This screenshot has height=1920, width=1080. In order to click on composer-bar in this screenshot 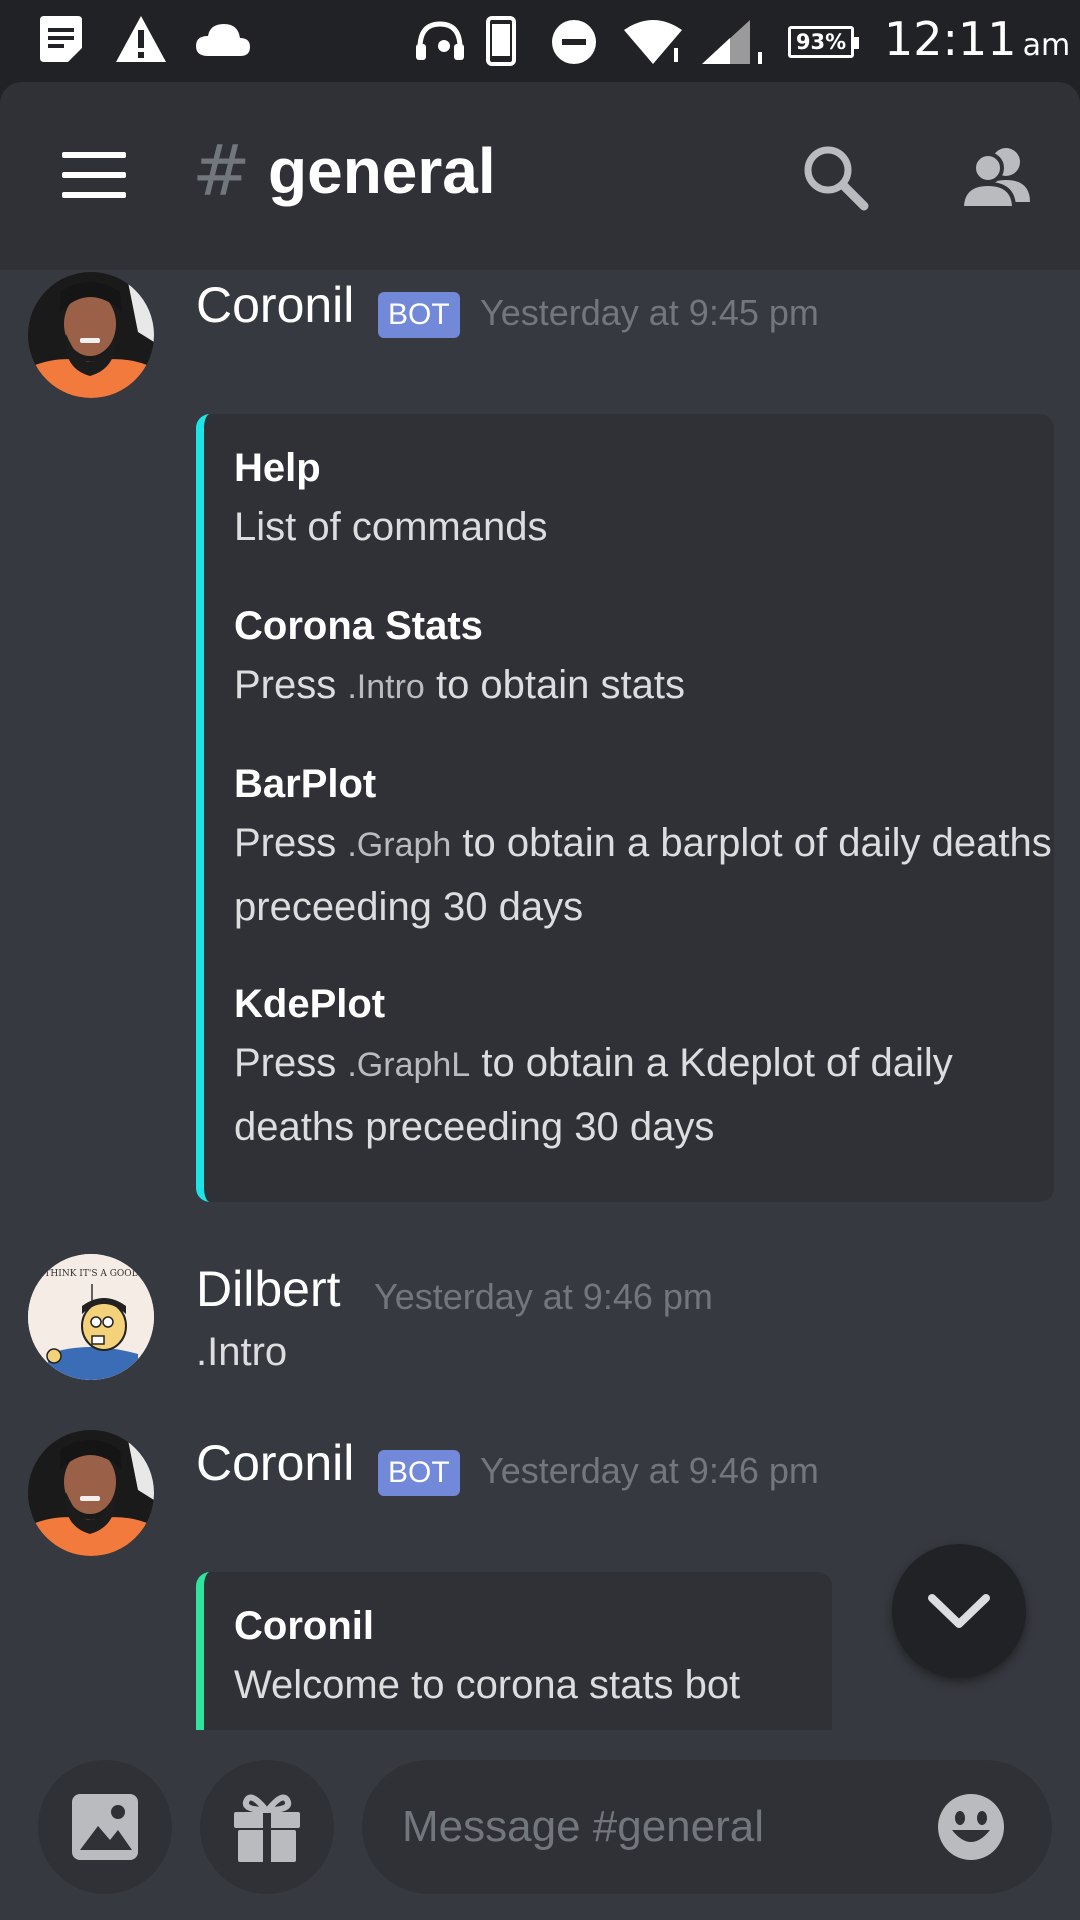, I will do `click(540, 1825)`.